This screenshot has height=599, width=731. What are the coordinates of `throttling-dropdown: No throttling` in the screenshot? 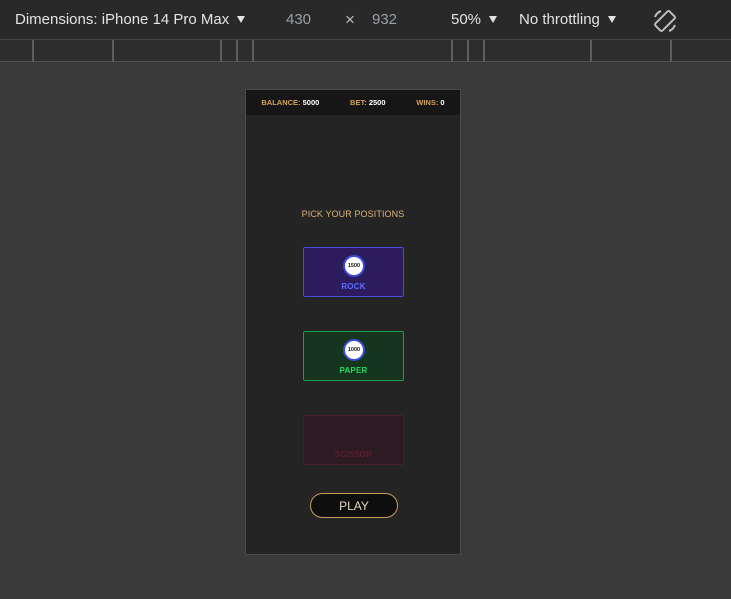 It's located at (567, 19).